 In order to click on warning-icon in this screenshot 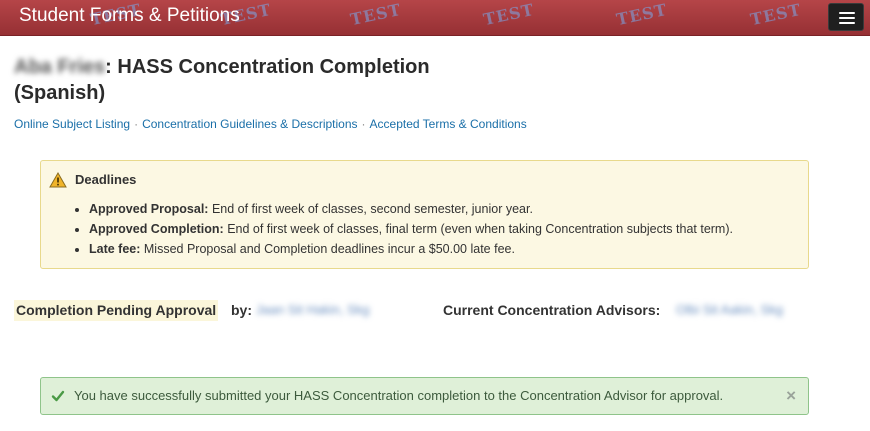, I will do `click(58, 180)`.